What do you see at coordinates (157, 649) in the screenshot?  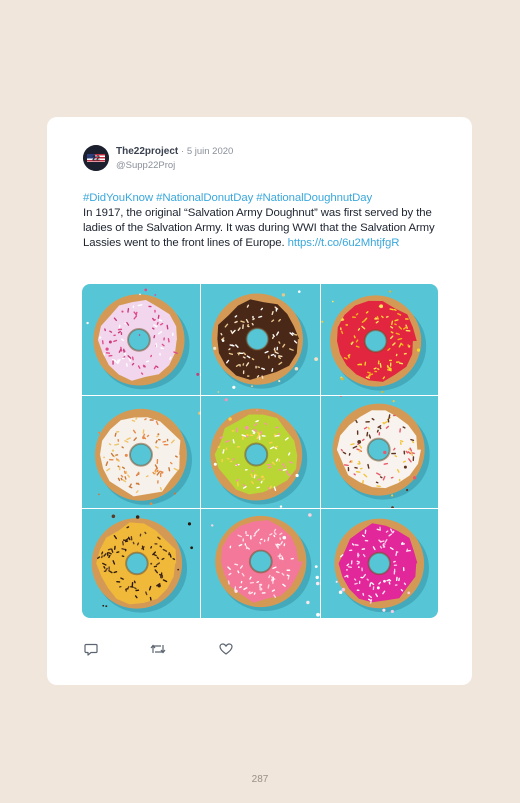 I see `retweet-icon` at bounding box center [157, 649].